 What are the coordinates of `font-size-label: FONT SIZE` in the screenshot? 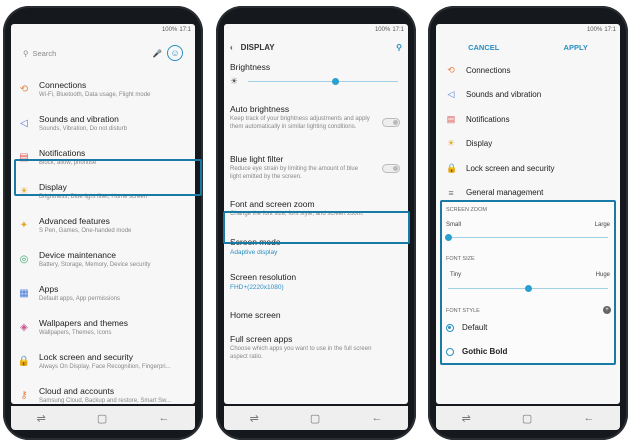 It's located at (460, 259).